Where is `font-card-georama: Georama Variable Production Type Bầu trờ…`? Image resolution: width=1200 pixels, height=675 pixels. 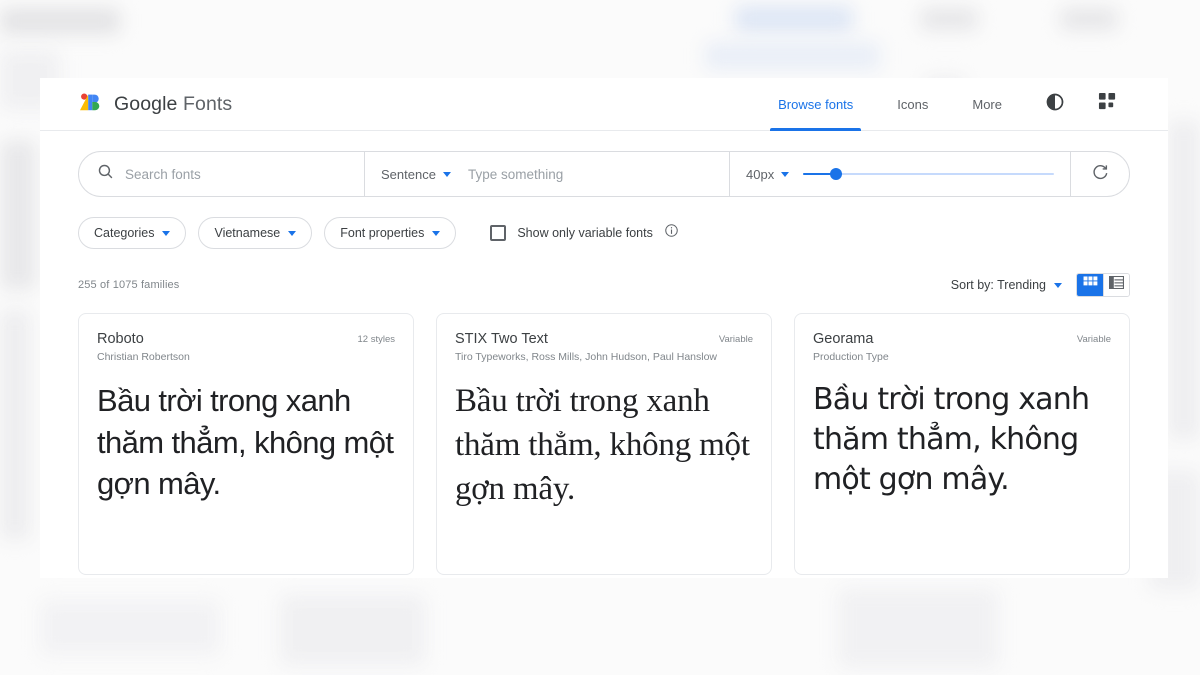 font-card-georama: Georama Variable Production Type Bầu trờ… is located at coordinates (962, 444).